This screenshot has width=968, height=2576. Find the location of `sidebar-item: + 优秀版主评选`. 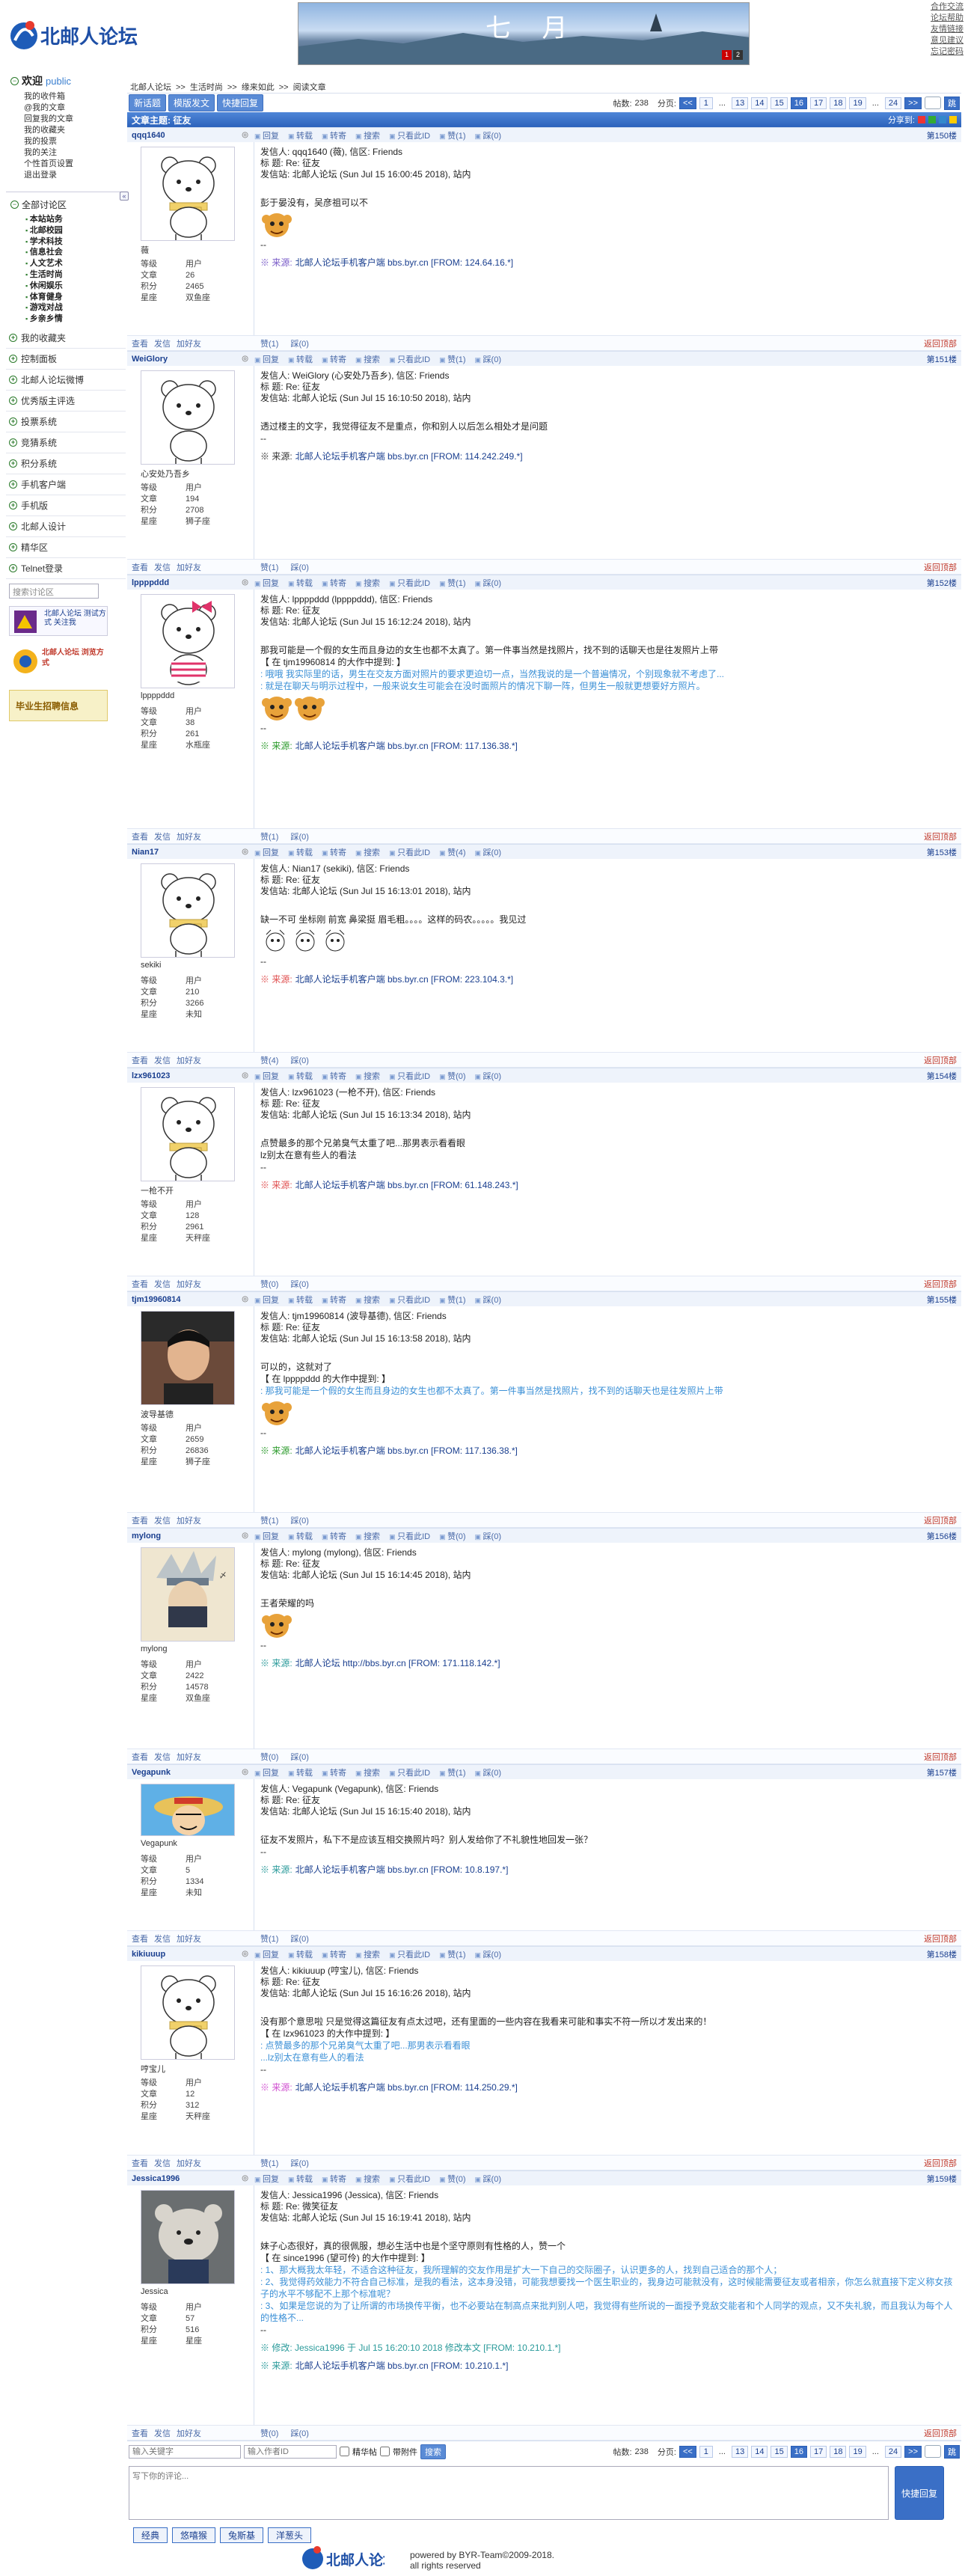

sidebar-item: + 优秀版主评选 is located at coordinates (66, 402).